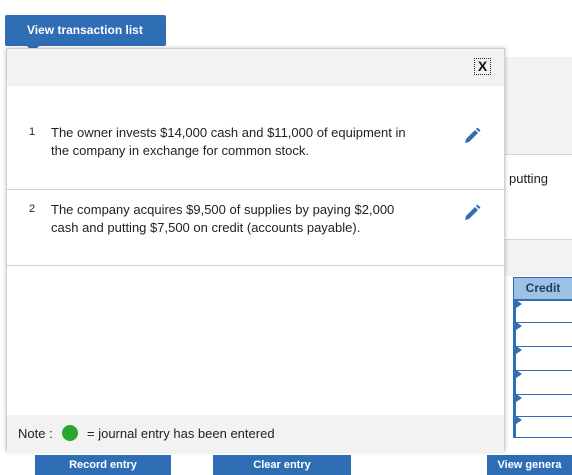 This screenshot has width=572, height=475. What do you see at coordinates (529, 178) in the screenshot?
I see `background-partial-text: putting` at bounding box center [529, 178].